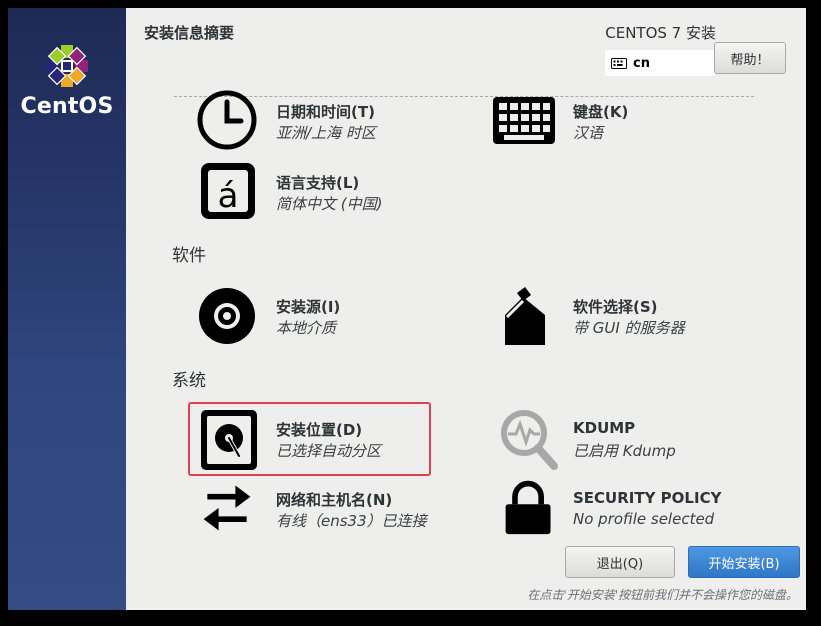  I want to click on spoke-name: SECURITY POLICY, so click(647, 498).